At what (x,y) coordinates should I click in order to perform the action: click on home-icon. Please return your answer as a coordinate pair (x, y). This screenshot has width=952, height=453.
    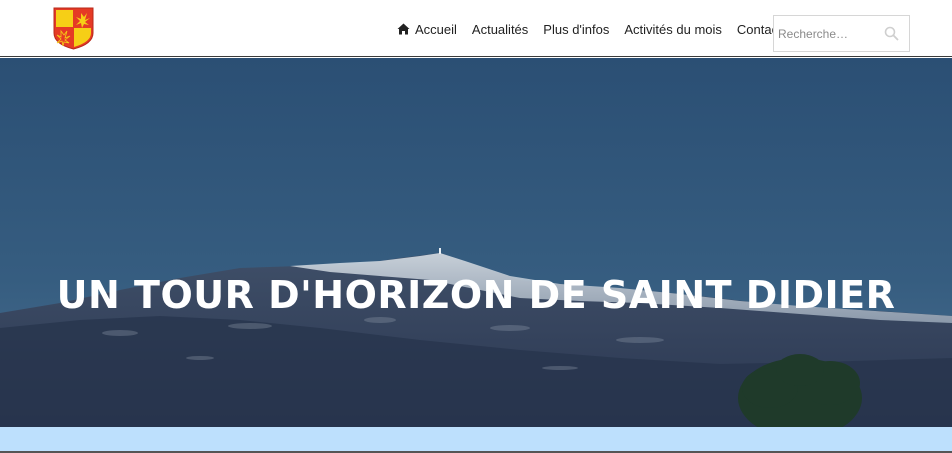
    Looking at the image, I should click on (403, 29).